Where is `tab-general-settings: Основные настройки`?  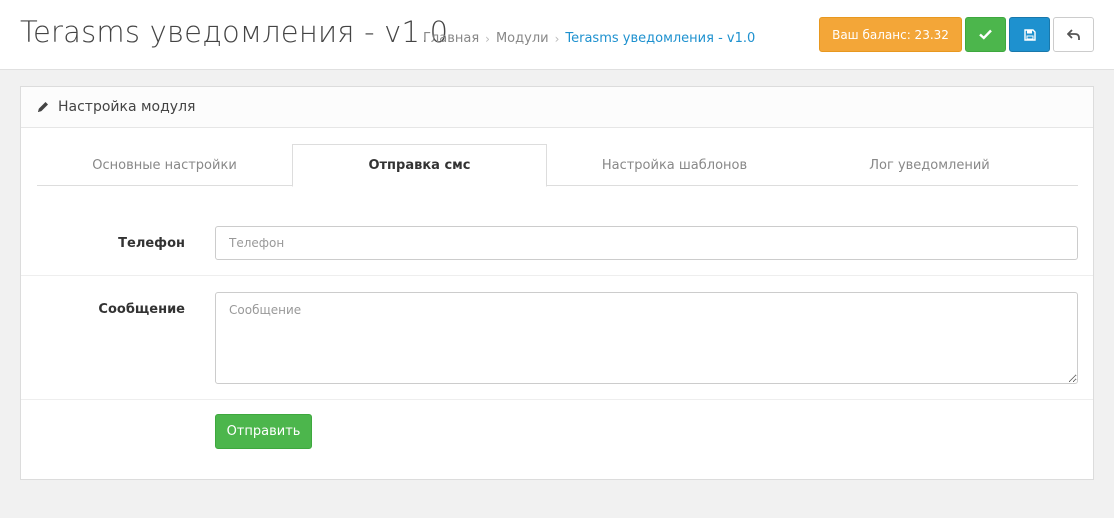
tab-general-settings: Основные настройки is located at coordinates (164, 165).